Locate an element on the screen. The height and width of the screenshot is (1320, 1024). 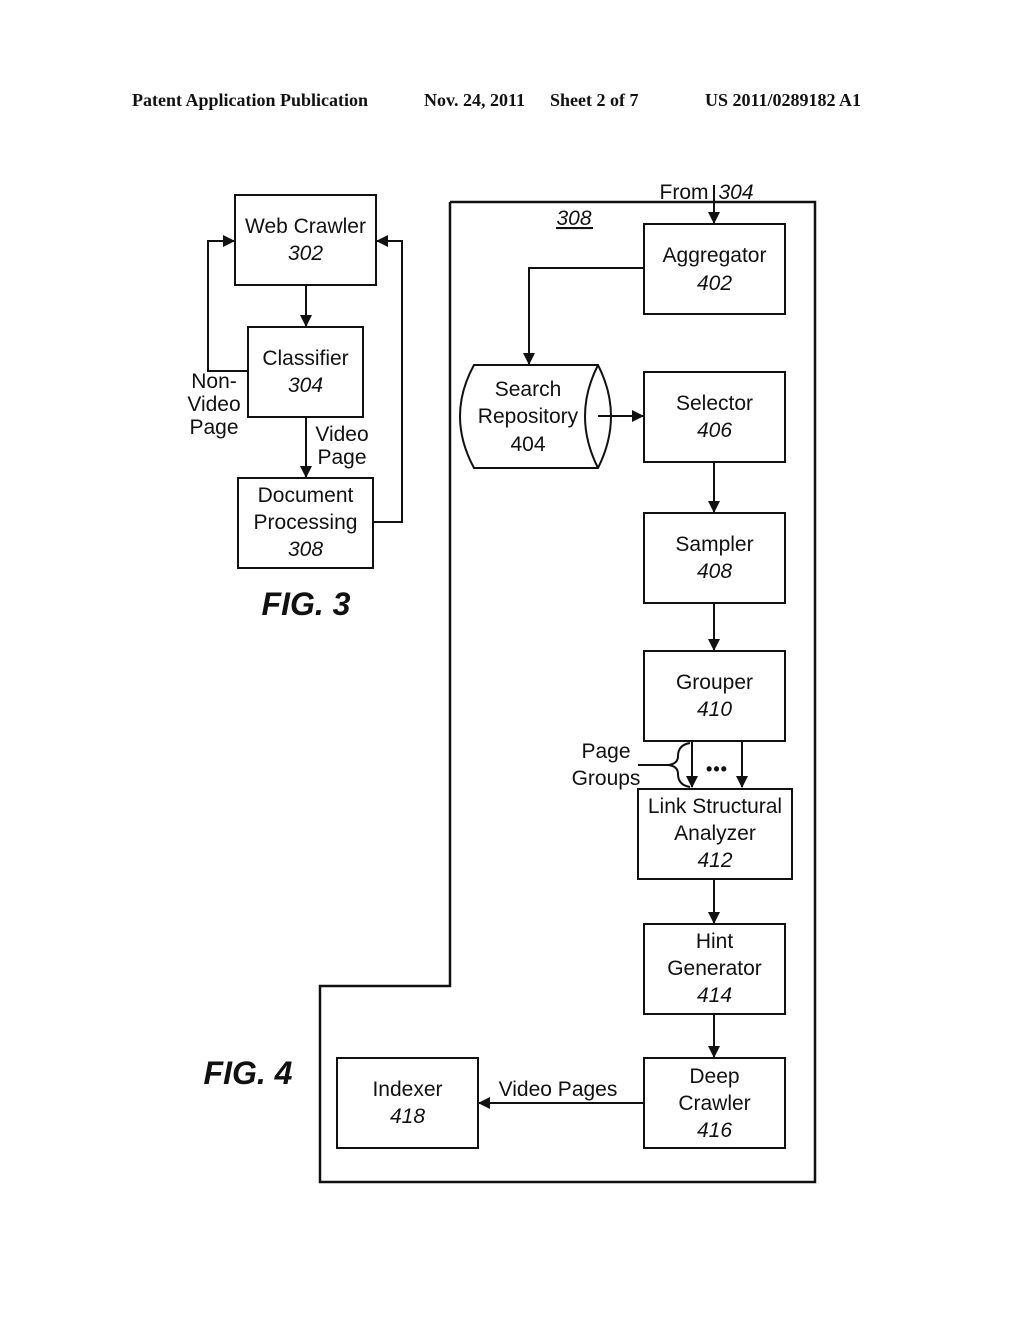
web-crawler-node: Web Crawler 302 is located at coordinates (305, 240).